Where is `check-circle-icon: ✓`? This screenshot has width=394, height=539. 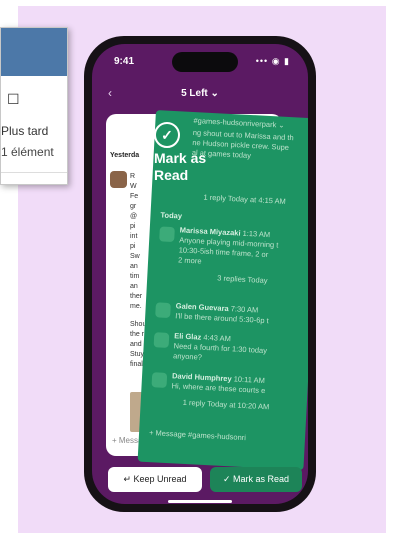
check-circle-icon: ✓ is located at coordinates (167, 135).